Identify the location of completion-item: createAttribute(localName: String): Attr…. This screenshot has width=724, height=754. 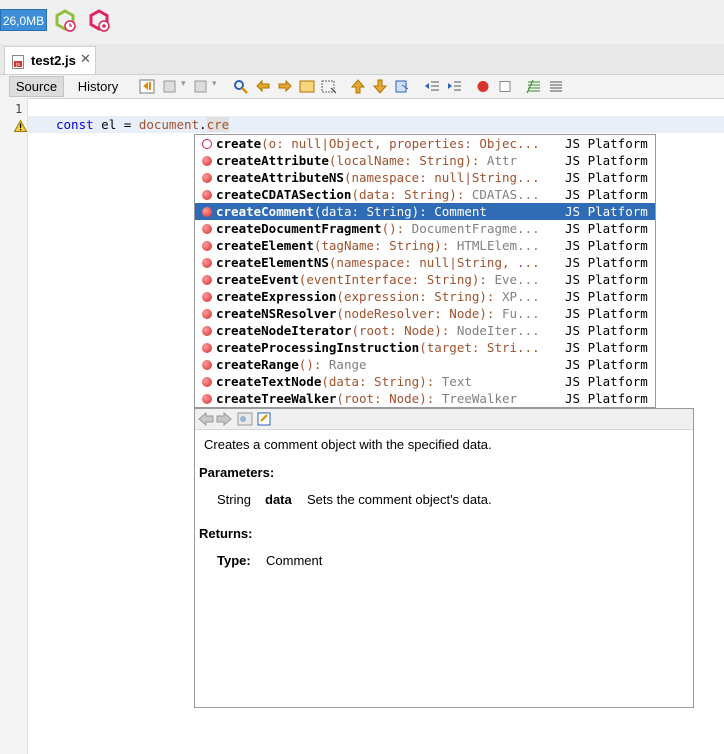
(425, 160).